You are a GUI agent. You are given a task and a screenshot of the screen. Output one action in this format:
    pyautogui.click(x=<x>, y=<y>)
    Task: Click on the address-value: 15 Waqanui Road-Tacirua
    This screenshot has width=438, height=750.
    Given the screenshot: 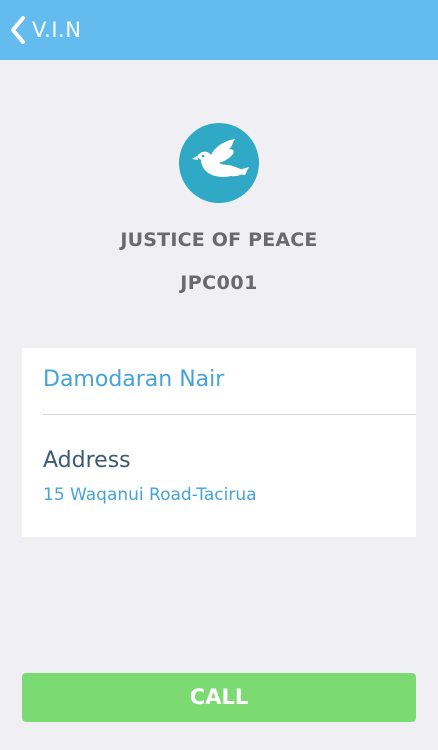 What is the action you would take?
    pyautogui.click(x=150, y=495)
    